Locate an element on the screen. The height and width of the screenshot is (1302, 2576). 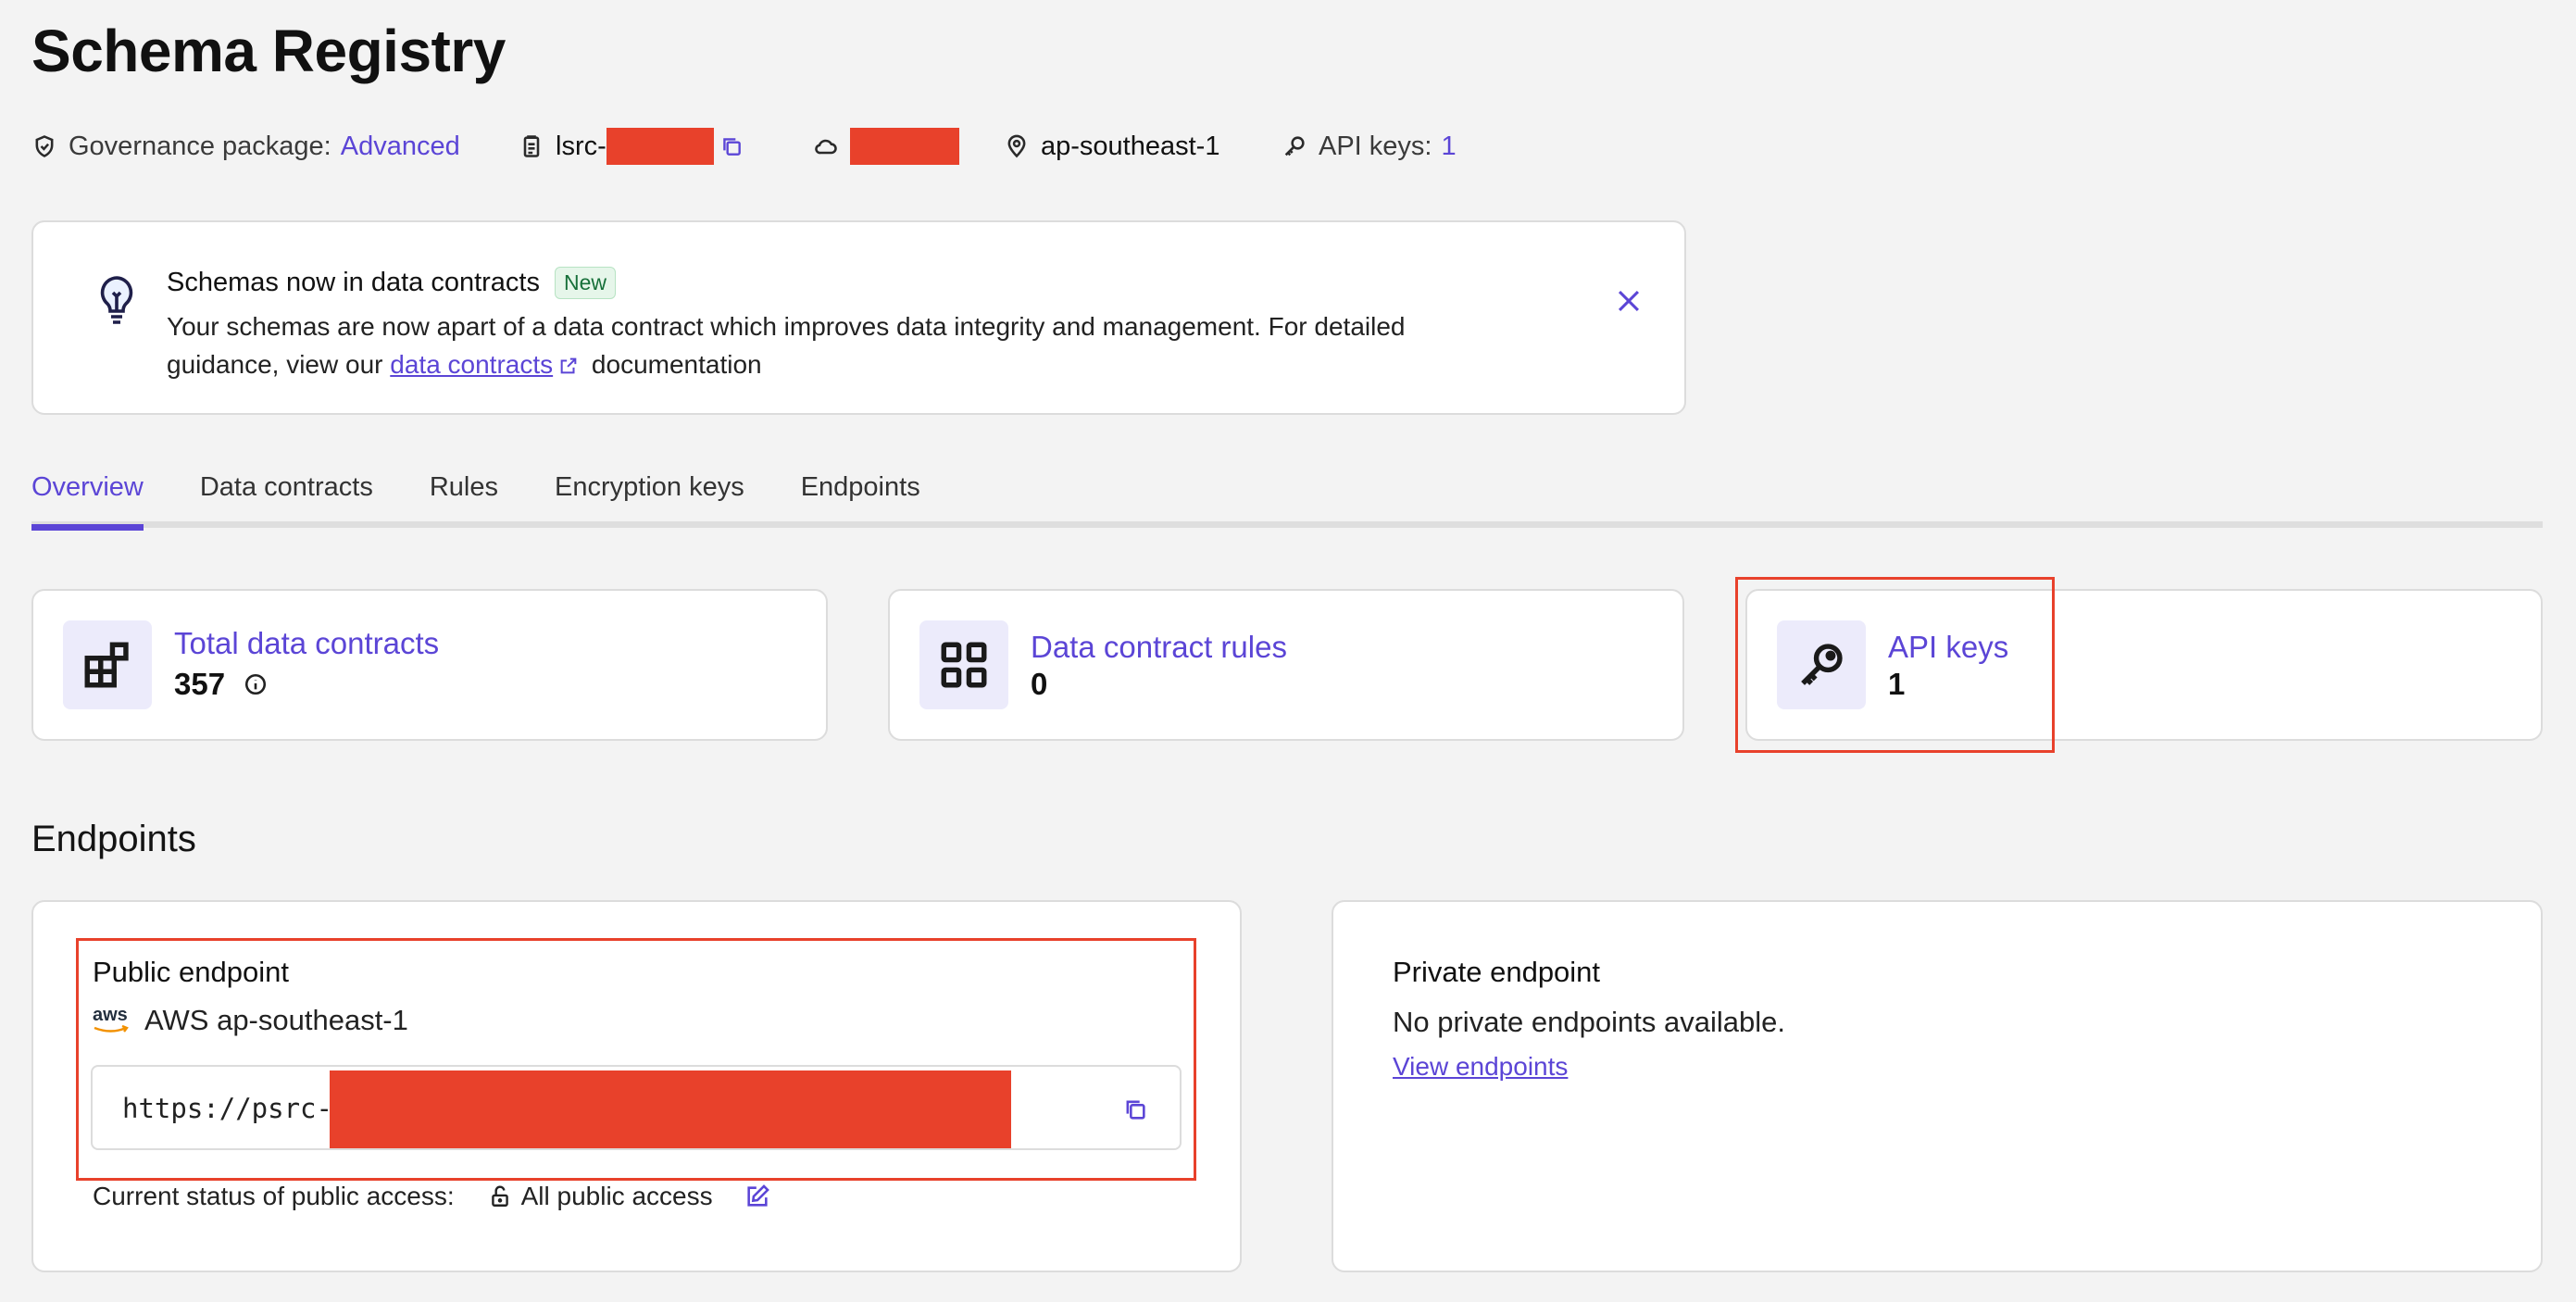
api-keys-meta: API keys: 1 is located at coordinates (1369, 146).